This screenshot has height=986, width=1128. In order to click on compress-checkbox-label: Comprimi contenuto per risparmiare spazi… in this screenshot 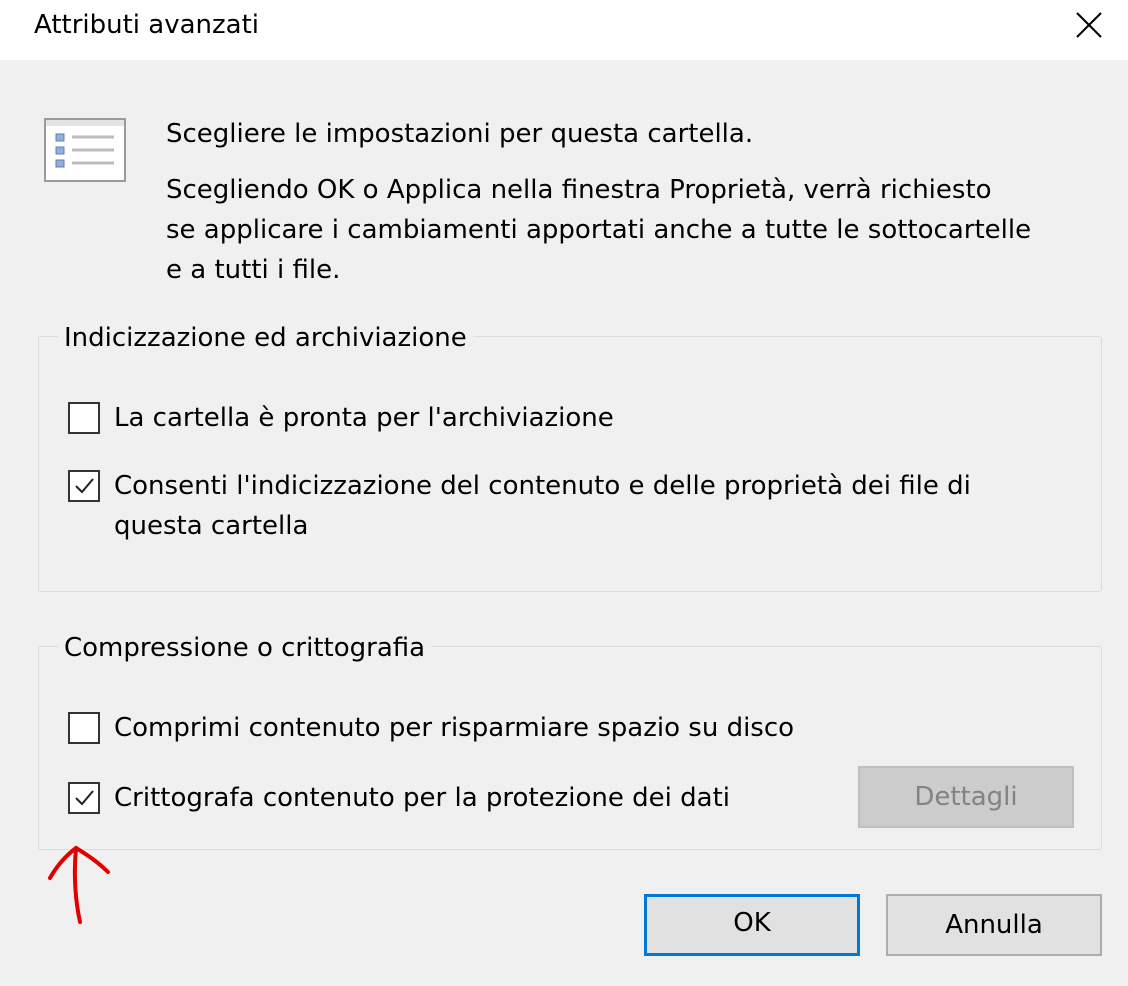, I will do `click(454, 728)`.